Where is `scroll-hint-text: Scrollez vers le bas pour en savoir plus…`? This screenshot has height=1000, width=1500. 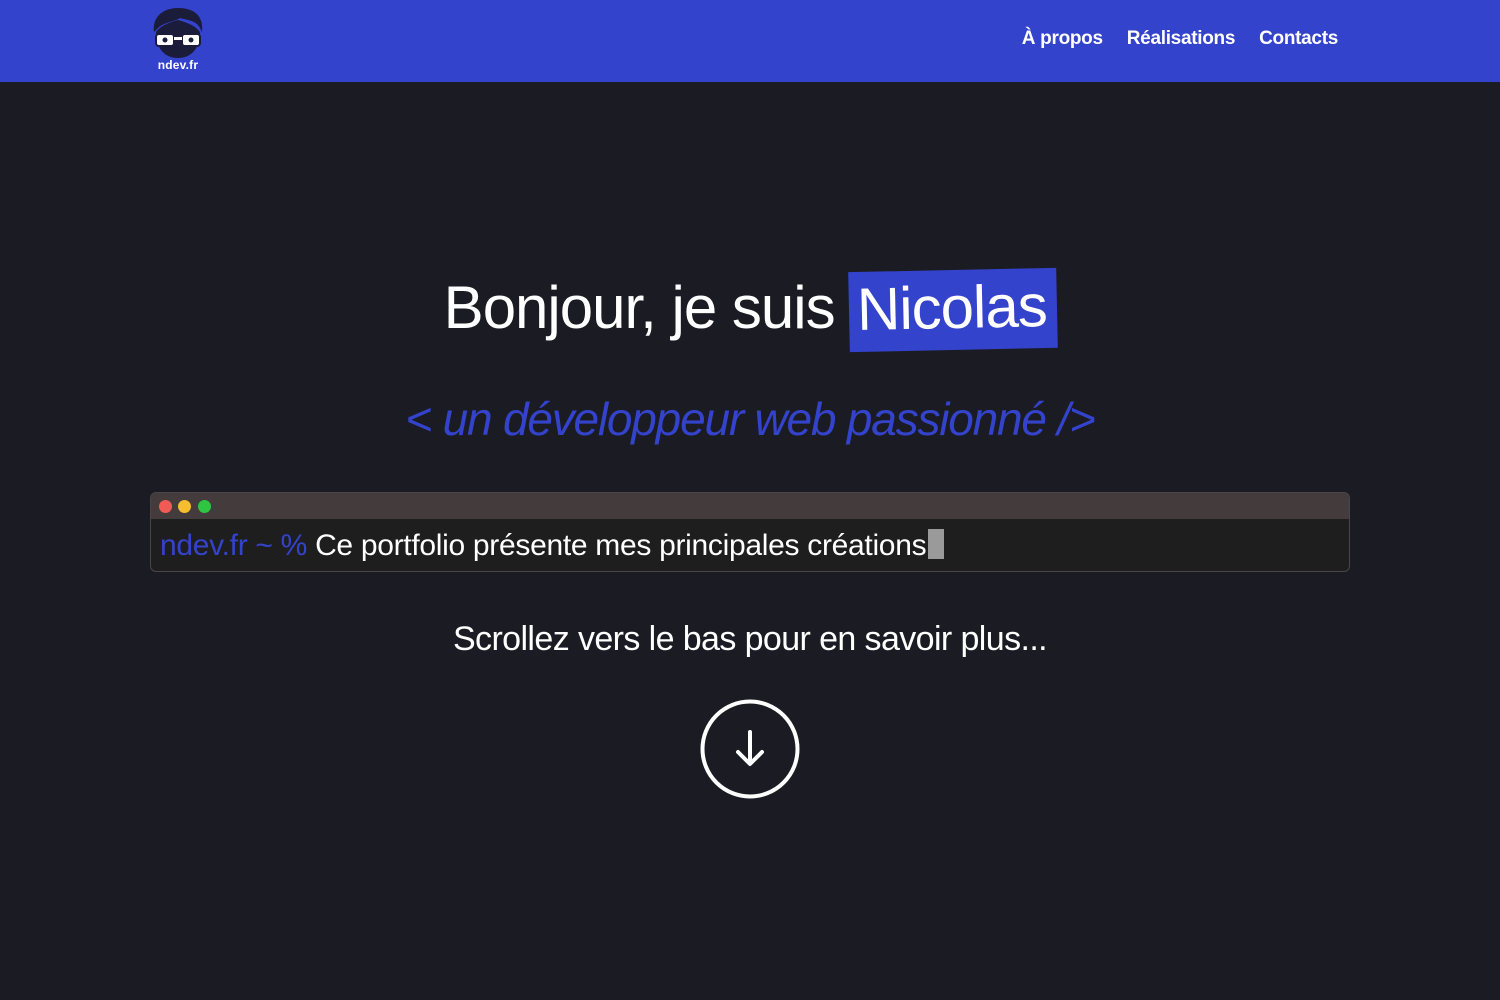
scroll-hint-text: Scrollez vers le bas pour en savoir plus… is located at coordinates (750, 639).